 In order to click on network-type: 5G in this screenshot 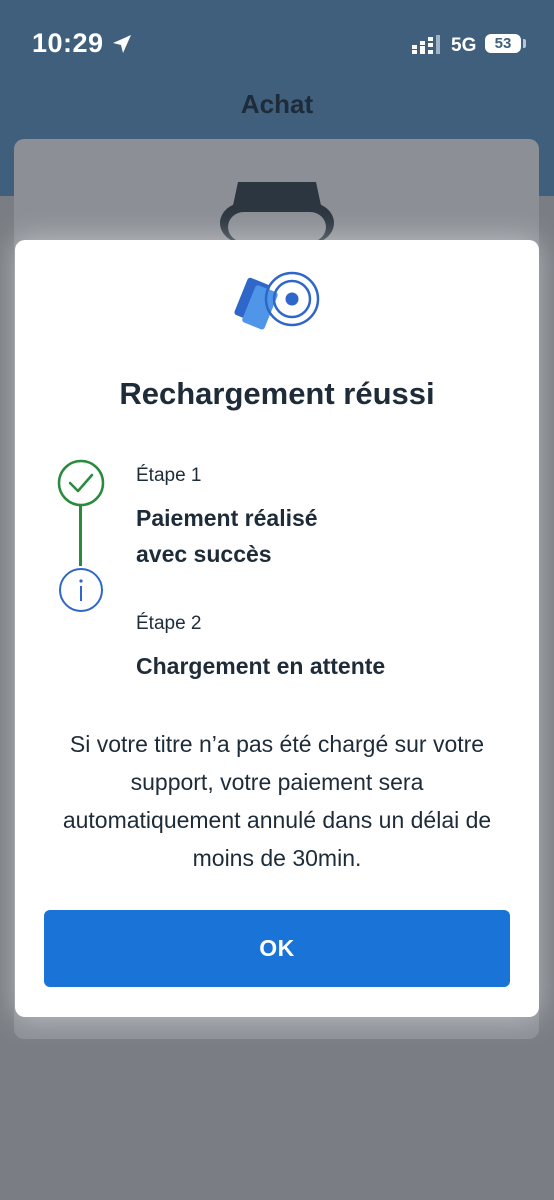, I will do `click(464, 45)`.